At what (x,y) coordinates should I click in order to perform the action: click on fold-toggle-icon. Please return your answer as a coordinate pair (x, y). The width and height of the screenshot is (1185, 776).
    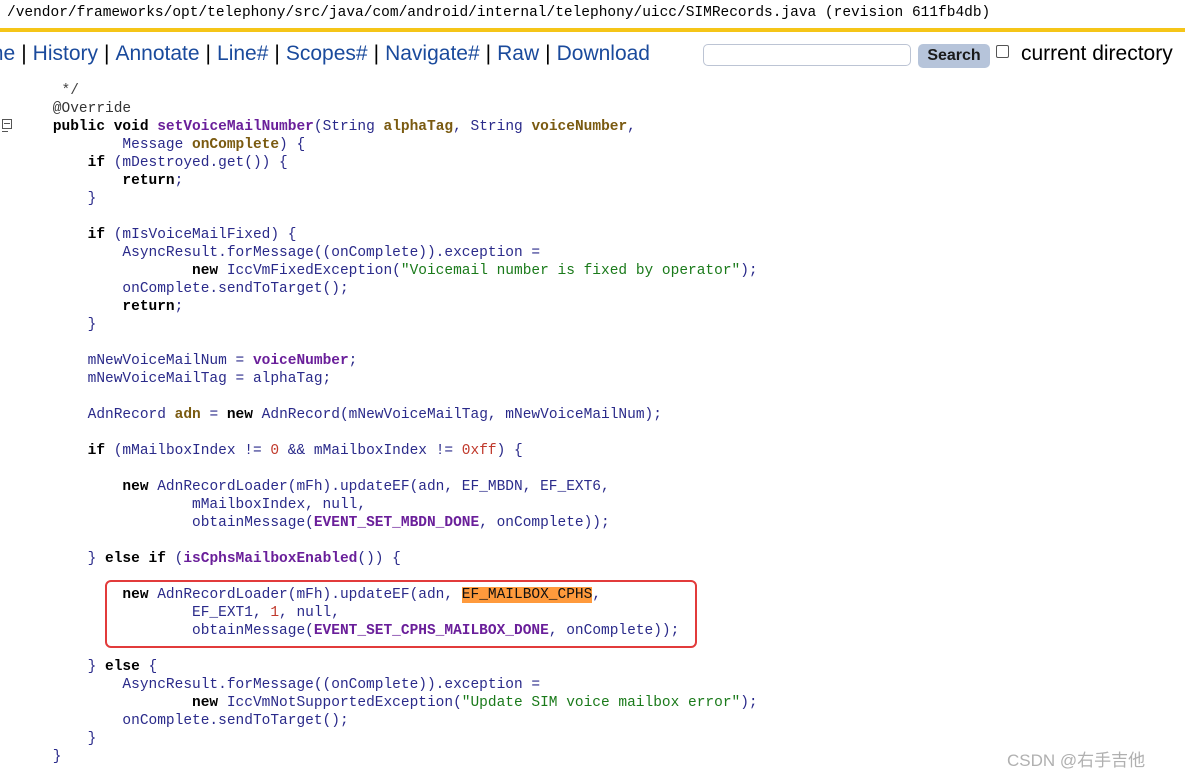
    Looking at the image, I should click on (7, 125).